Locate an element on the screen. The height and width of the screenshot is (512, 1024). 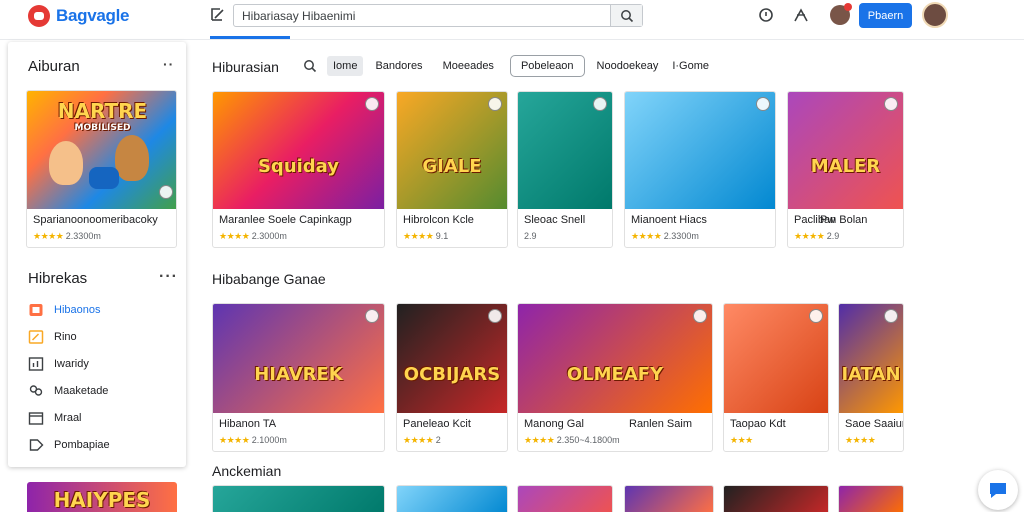
sidebar-nav-label: Mraal is located at coordinates (68, 418).